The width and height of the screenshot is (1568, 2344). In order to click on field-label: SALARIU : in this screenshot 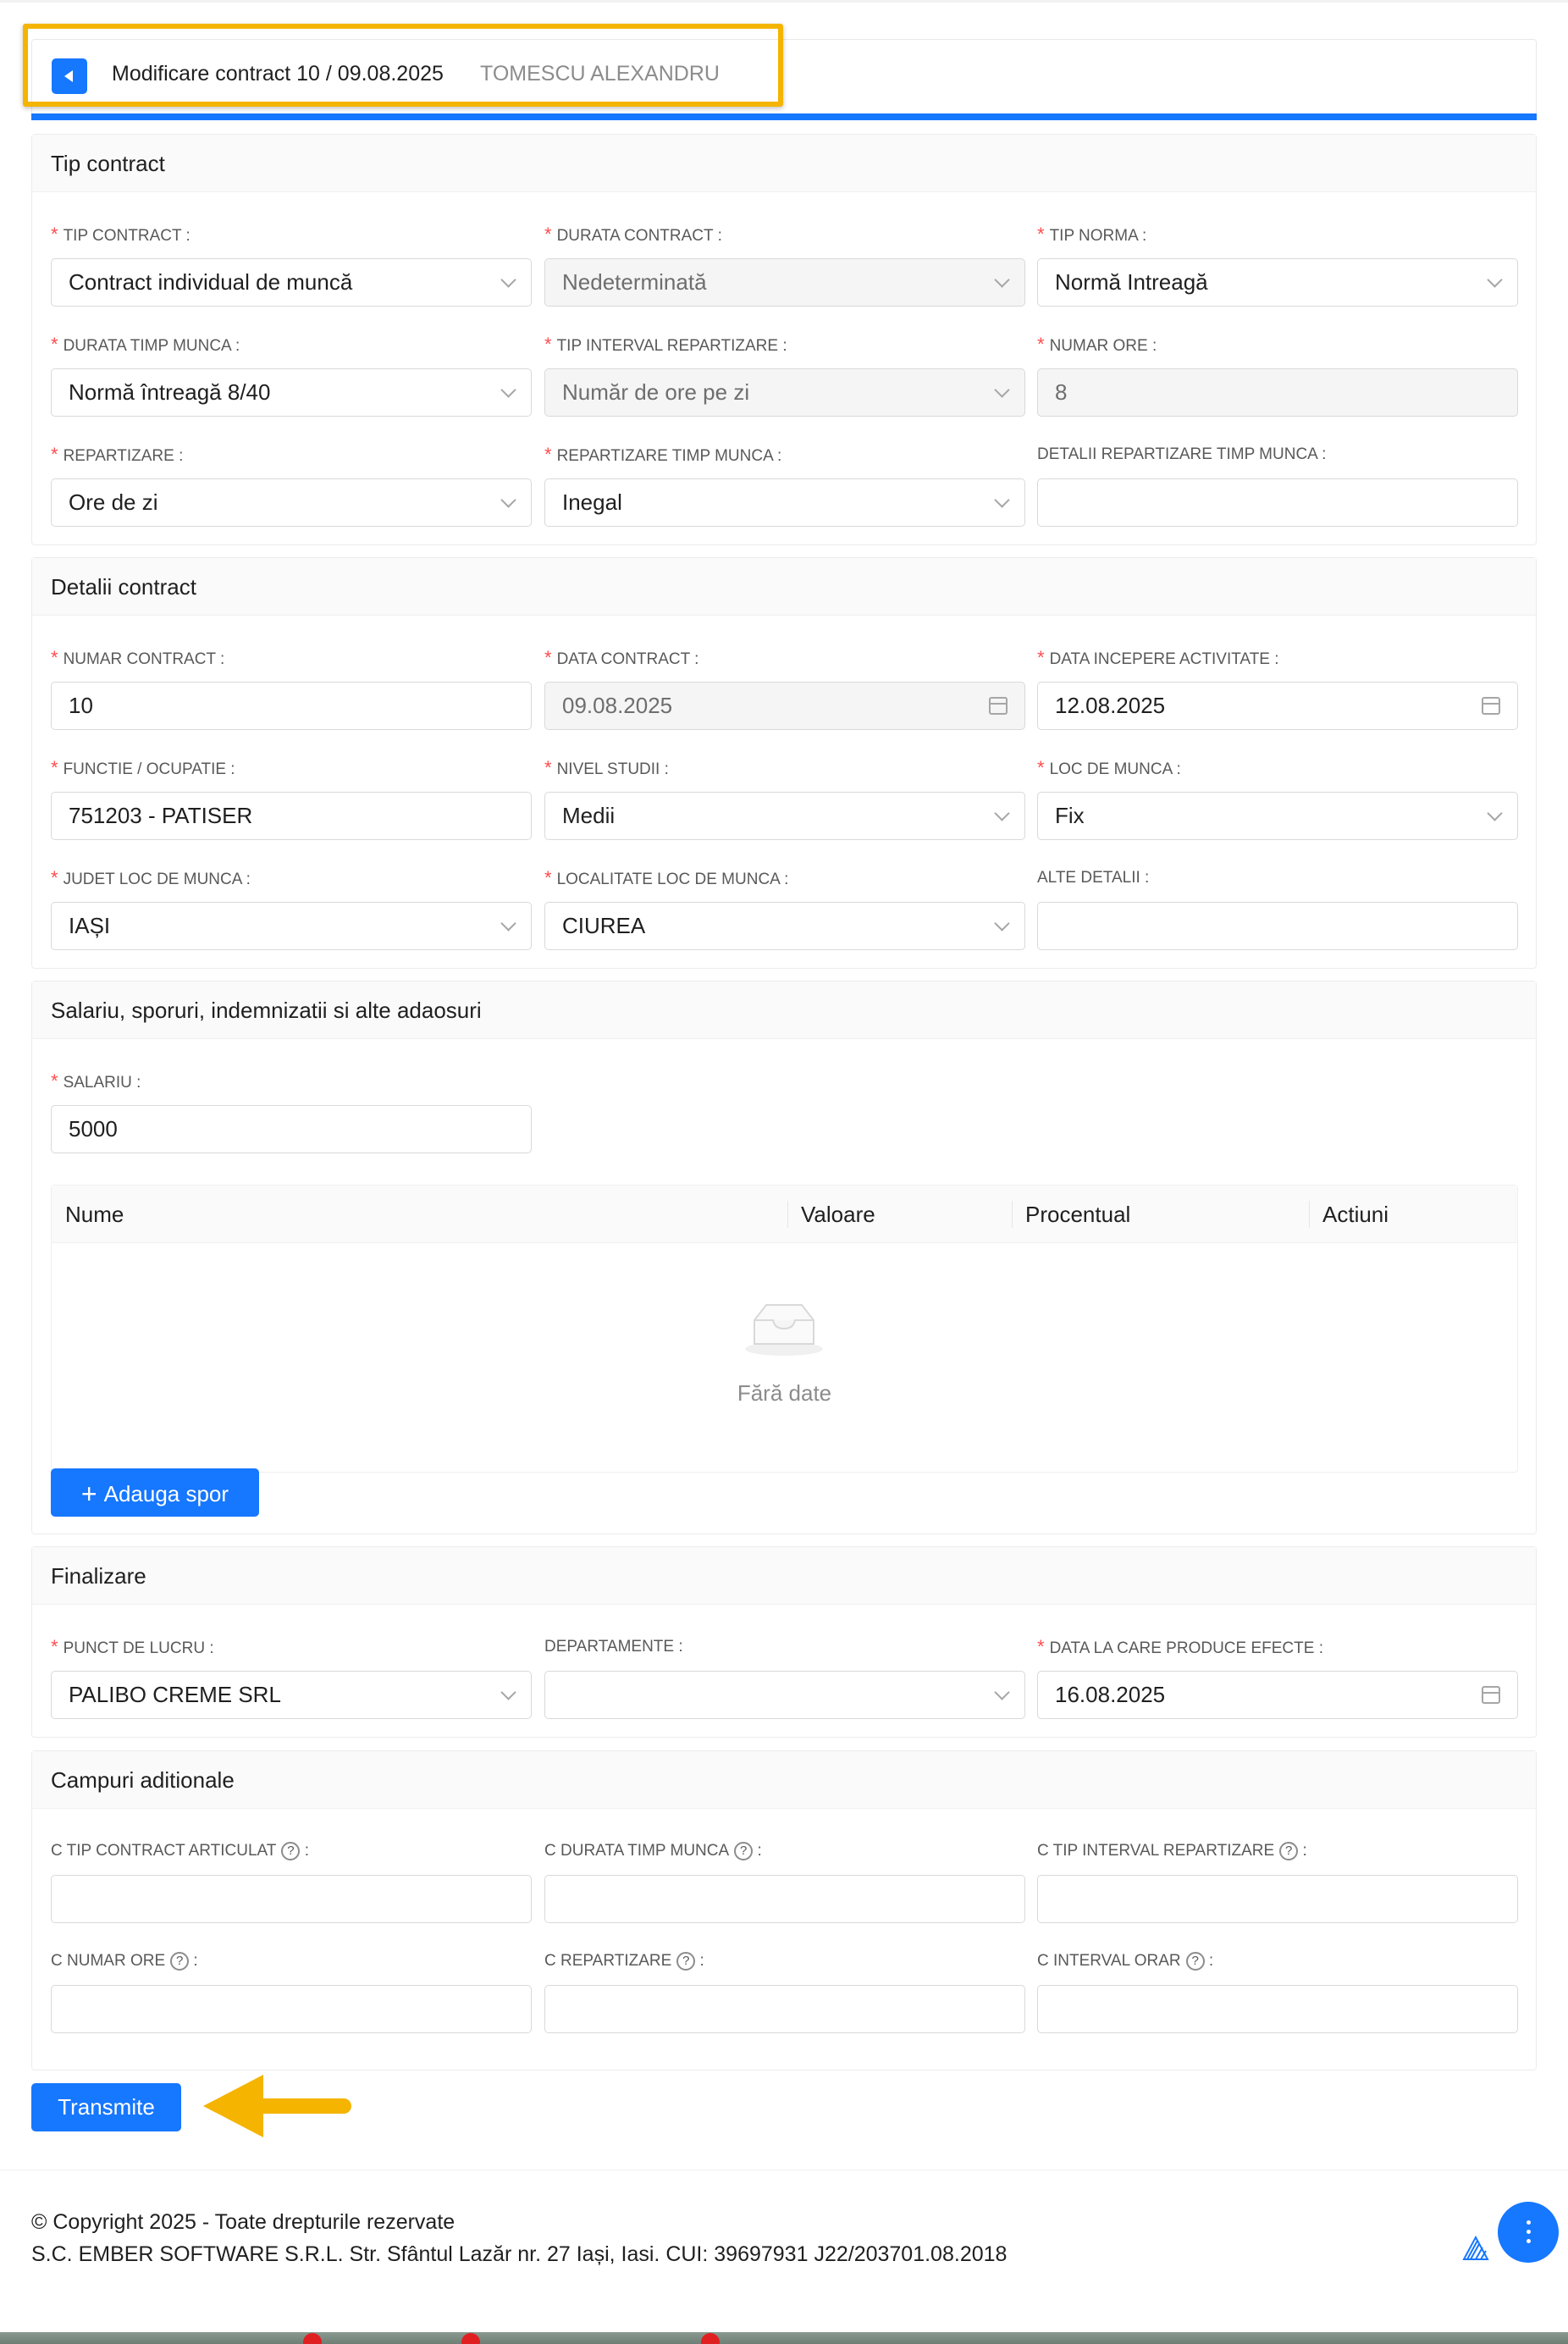, I will do `click(102, 1083)`.